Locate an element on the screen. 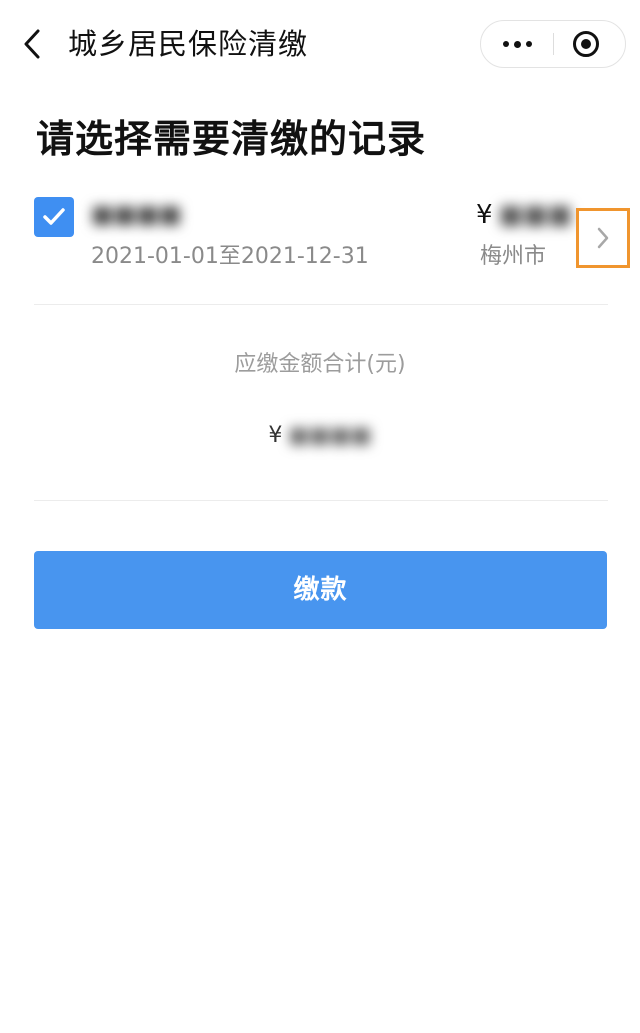  list-item: ■■■■ 2021-01-01至2021-12-31 ¥ ■■■ 梅州市 is located at coordinates (332, 235).